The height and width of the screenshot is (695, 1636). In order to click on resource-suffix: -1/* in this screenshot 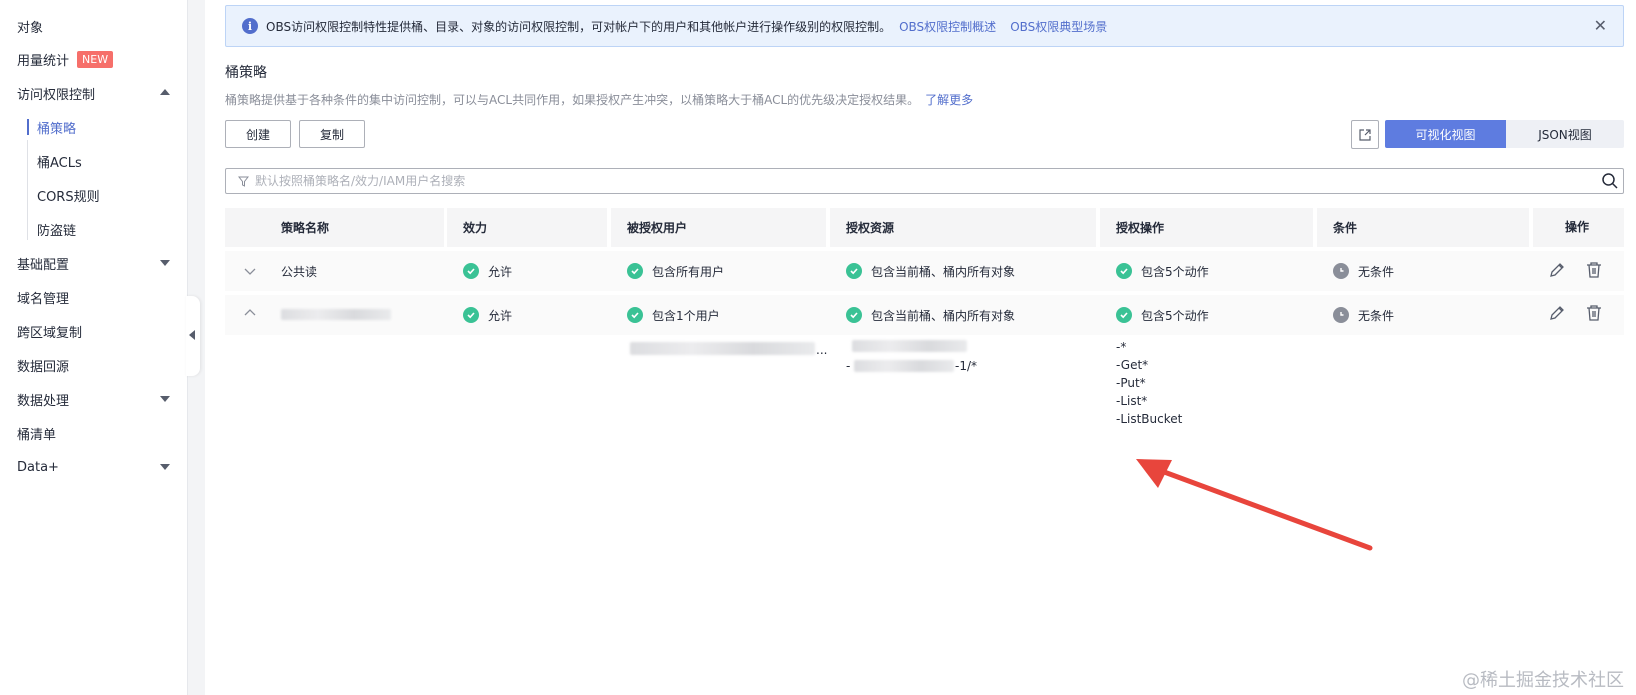, I will do `click(966, 366)`.